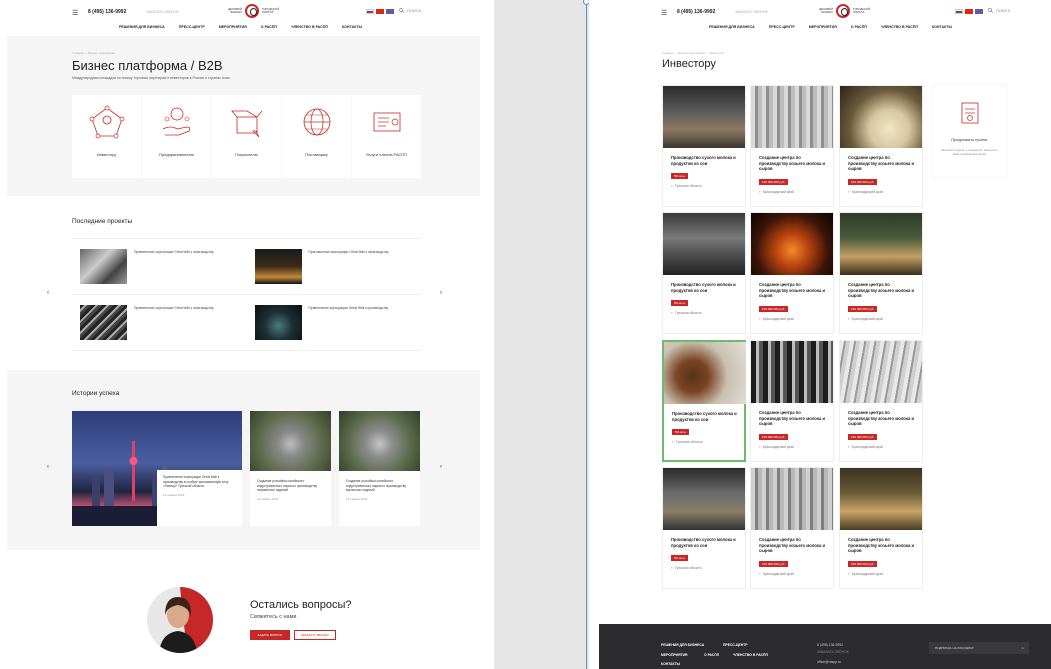 The image size is (1051, 669). What do you see at coordinates (315, 635) in the screenshot?
I see `request-call-button: ЗАКАЗАТЬ ЗВОНОК` at bounding box center [315, 635].